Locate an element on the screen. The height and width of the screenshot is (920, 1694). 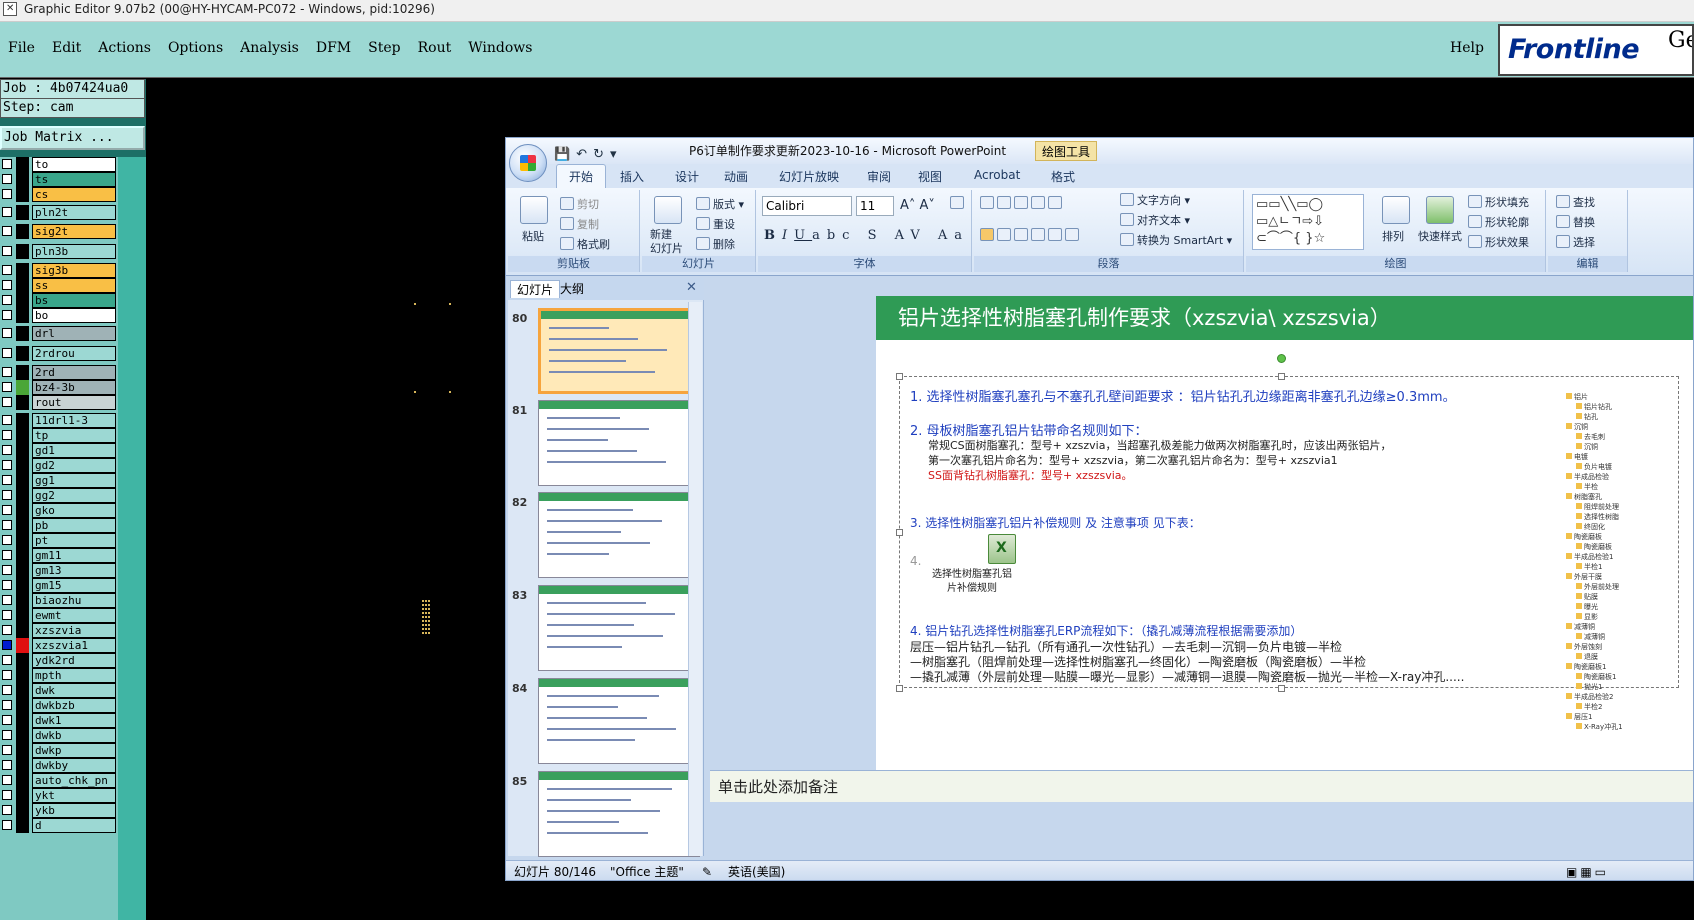
layer-row: tp is located at coordinates (73, 435).